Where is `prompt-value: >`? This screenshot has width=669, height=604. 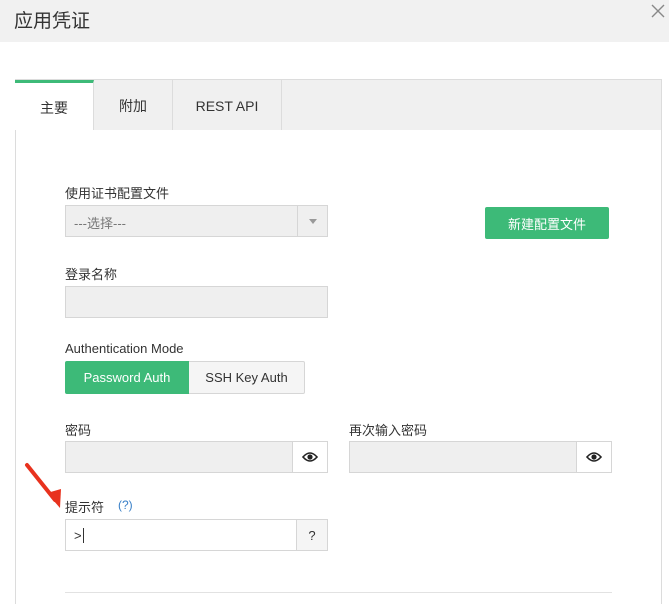 prompt-value: > is located at coordinates (78, 535).